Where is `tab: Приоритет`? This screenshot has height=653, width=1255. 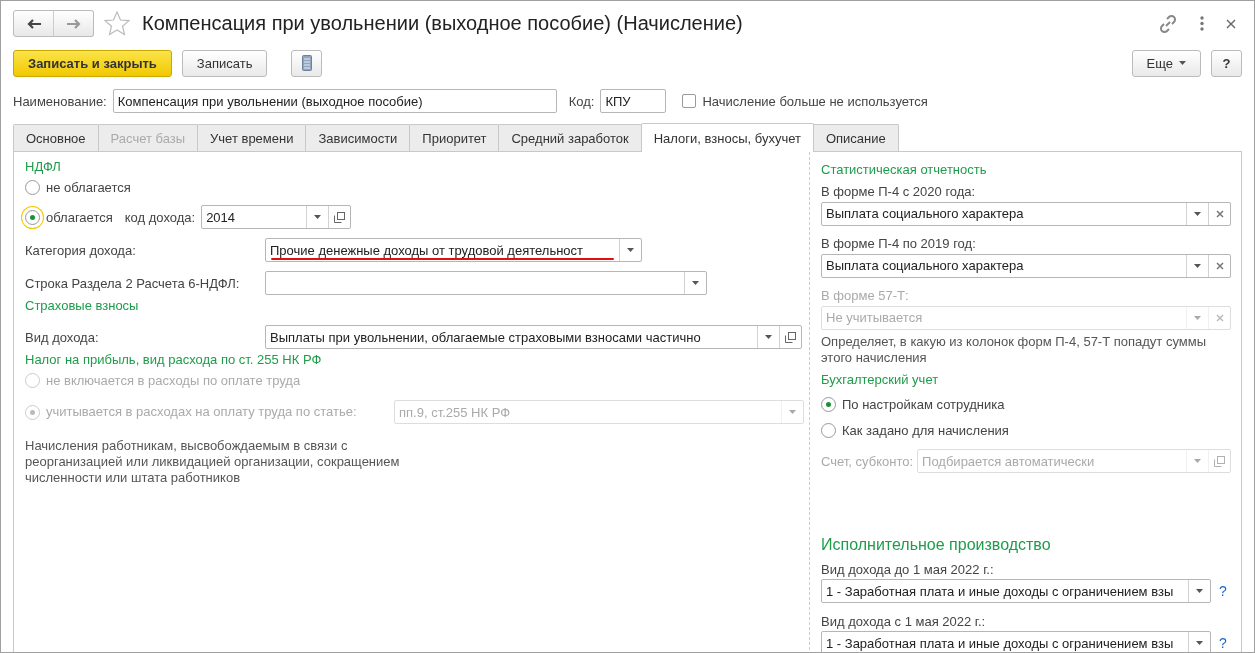
tab: Приоритет is located at coordinates (454, 137).